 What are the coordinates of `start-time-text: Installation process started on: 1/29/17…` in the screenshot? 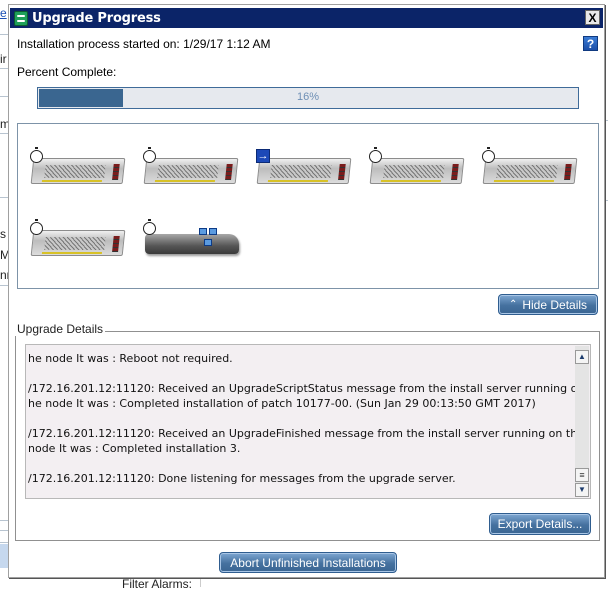 It's located at (144, 44).